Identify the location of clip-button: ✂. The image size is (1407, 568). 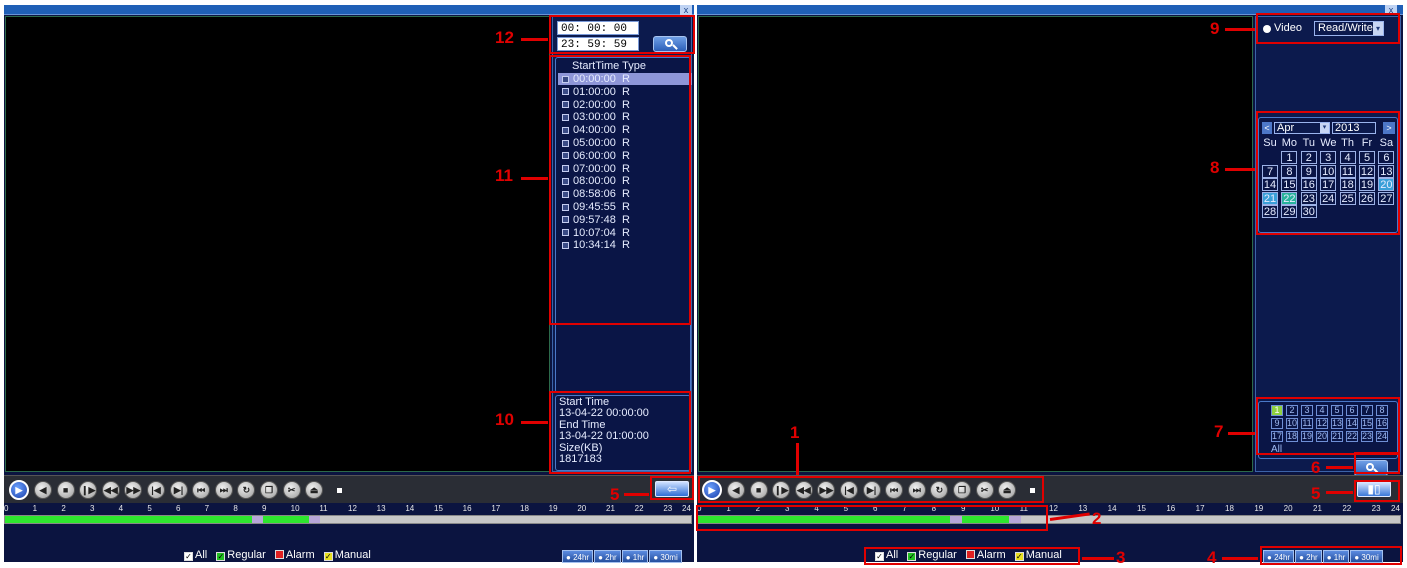
(984, 490).